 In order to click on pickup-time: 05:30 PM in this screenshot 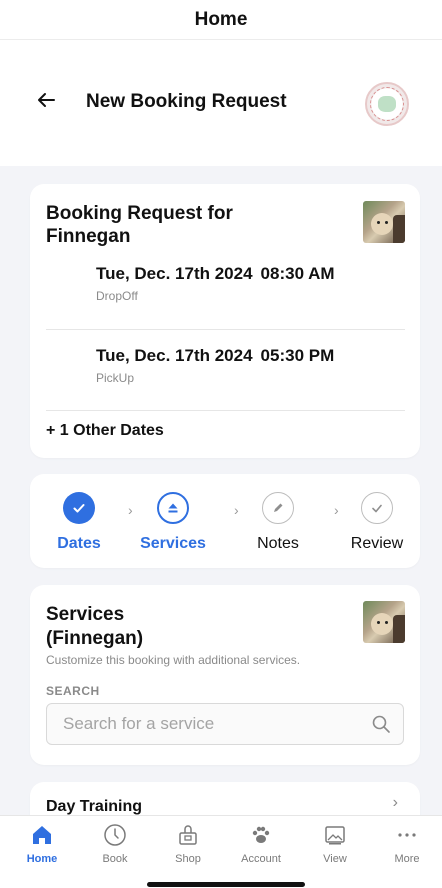, I will do `click(297, 355)`.